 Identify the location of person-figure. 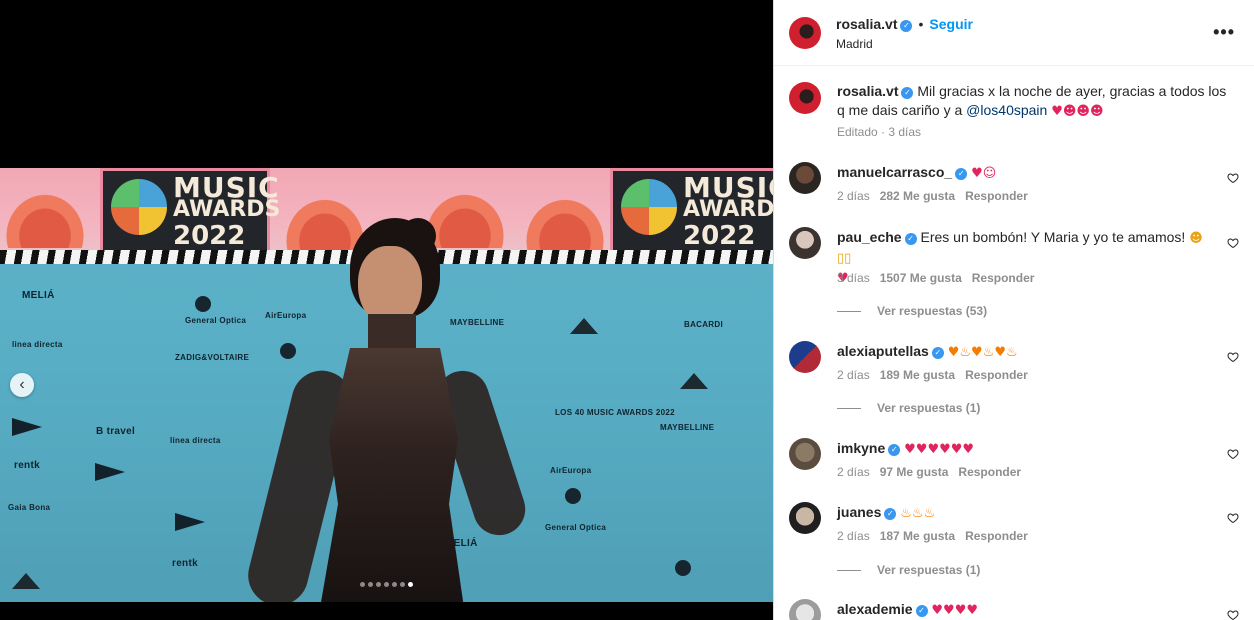
(390, 410).